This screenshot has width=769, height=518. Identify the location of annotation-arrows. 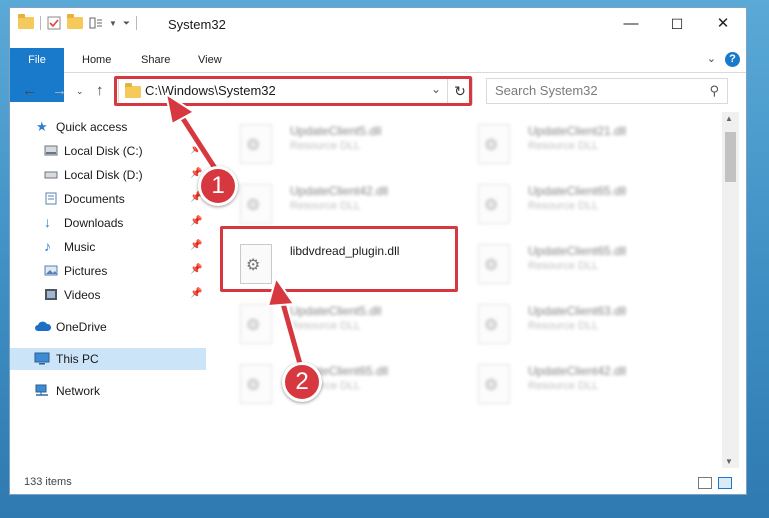
(234, 230).